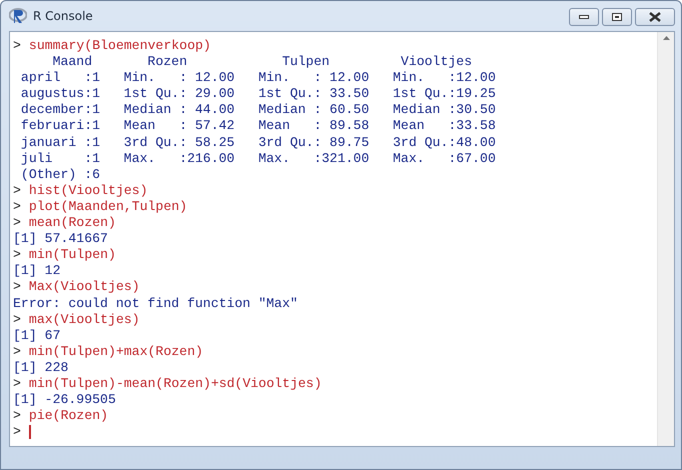  I want to click on output-text: januari :1 3rd Qu.: 58.25 3rd Qu.: 89.75 3rd Qu.:48.00, so click(258, 142).